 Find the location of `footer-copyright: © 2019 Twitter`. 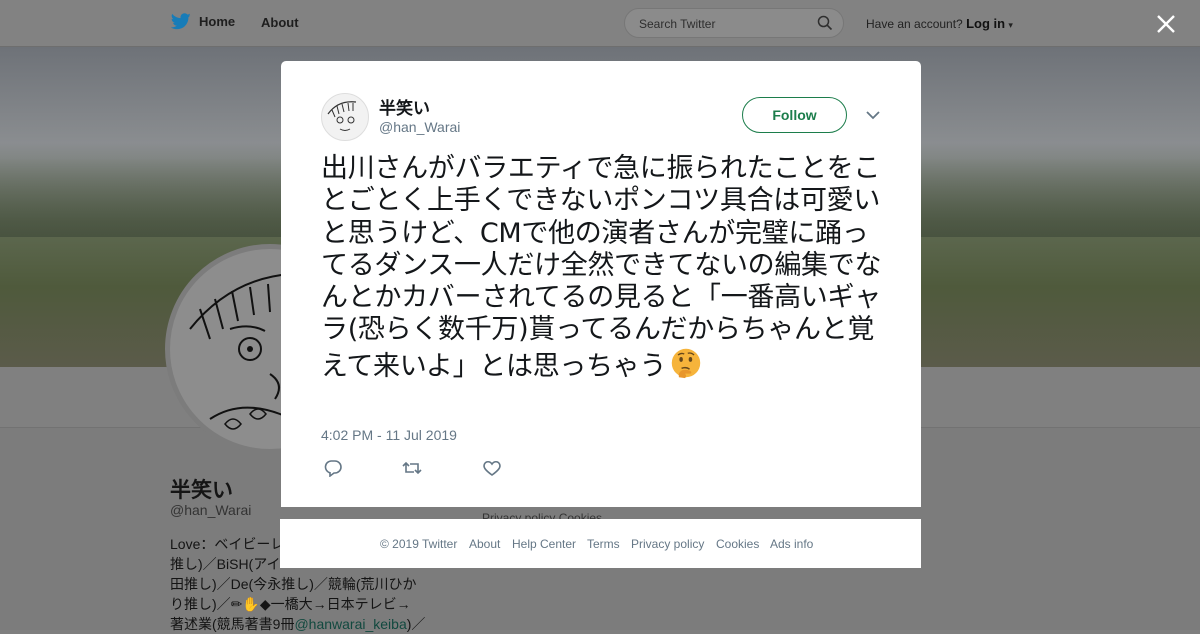

footer-copyright: © 2019 Twitter is located at coordinates (419, 544).